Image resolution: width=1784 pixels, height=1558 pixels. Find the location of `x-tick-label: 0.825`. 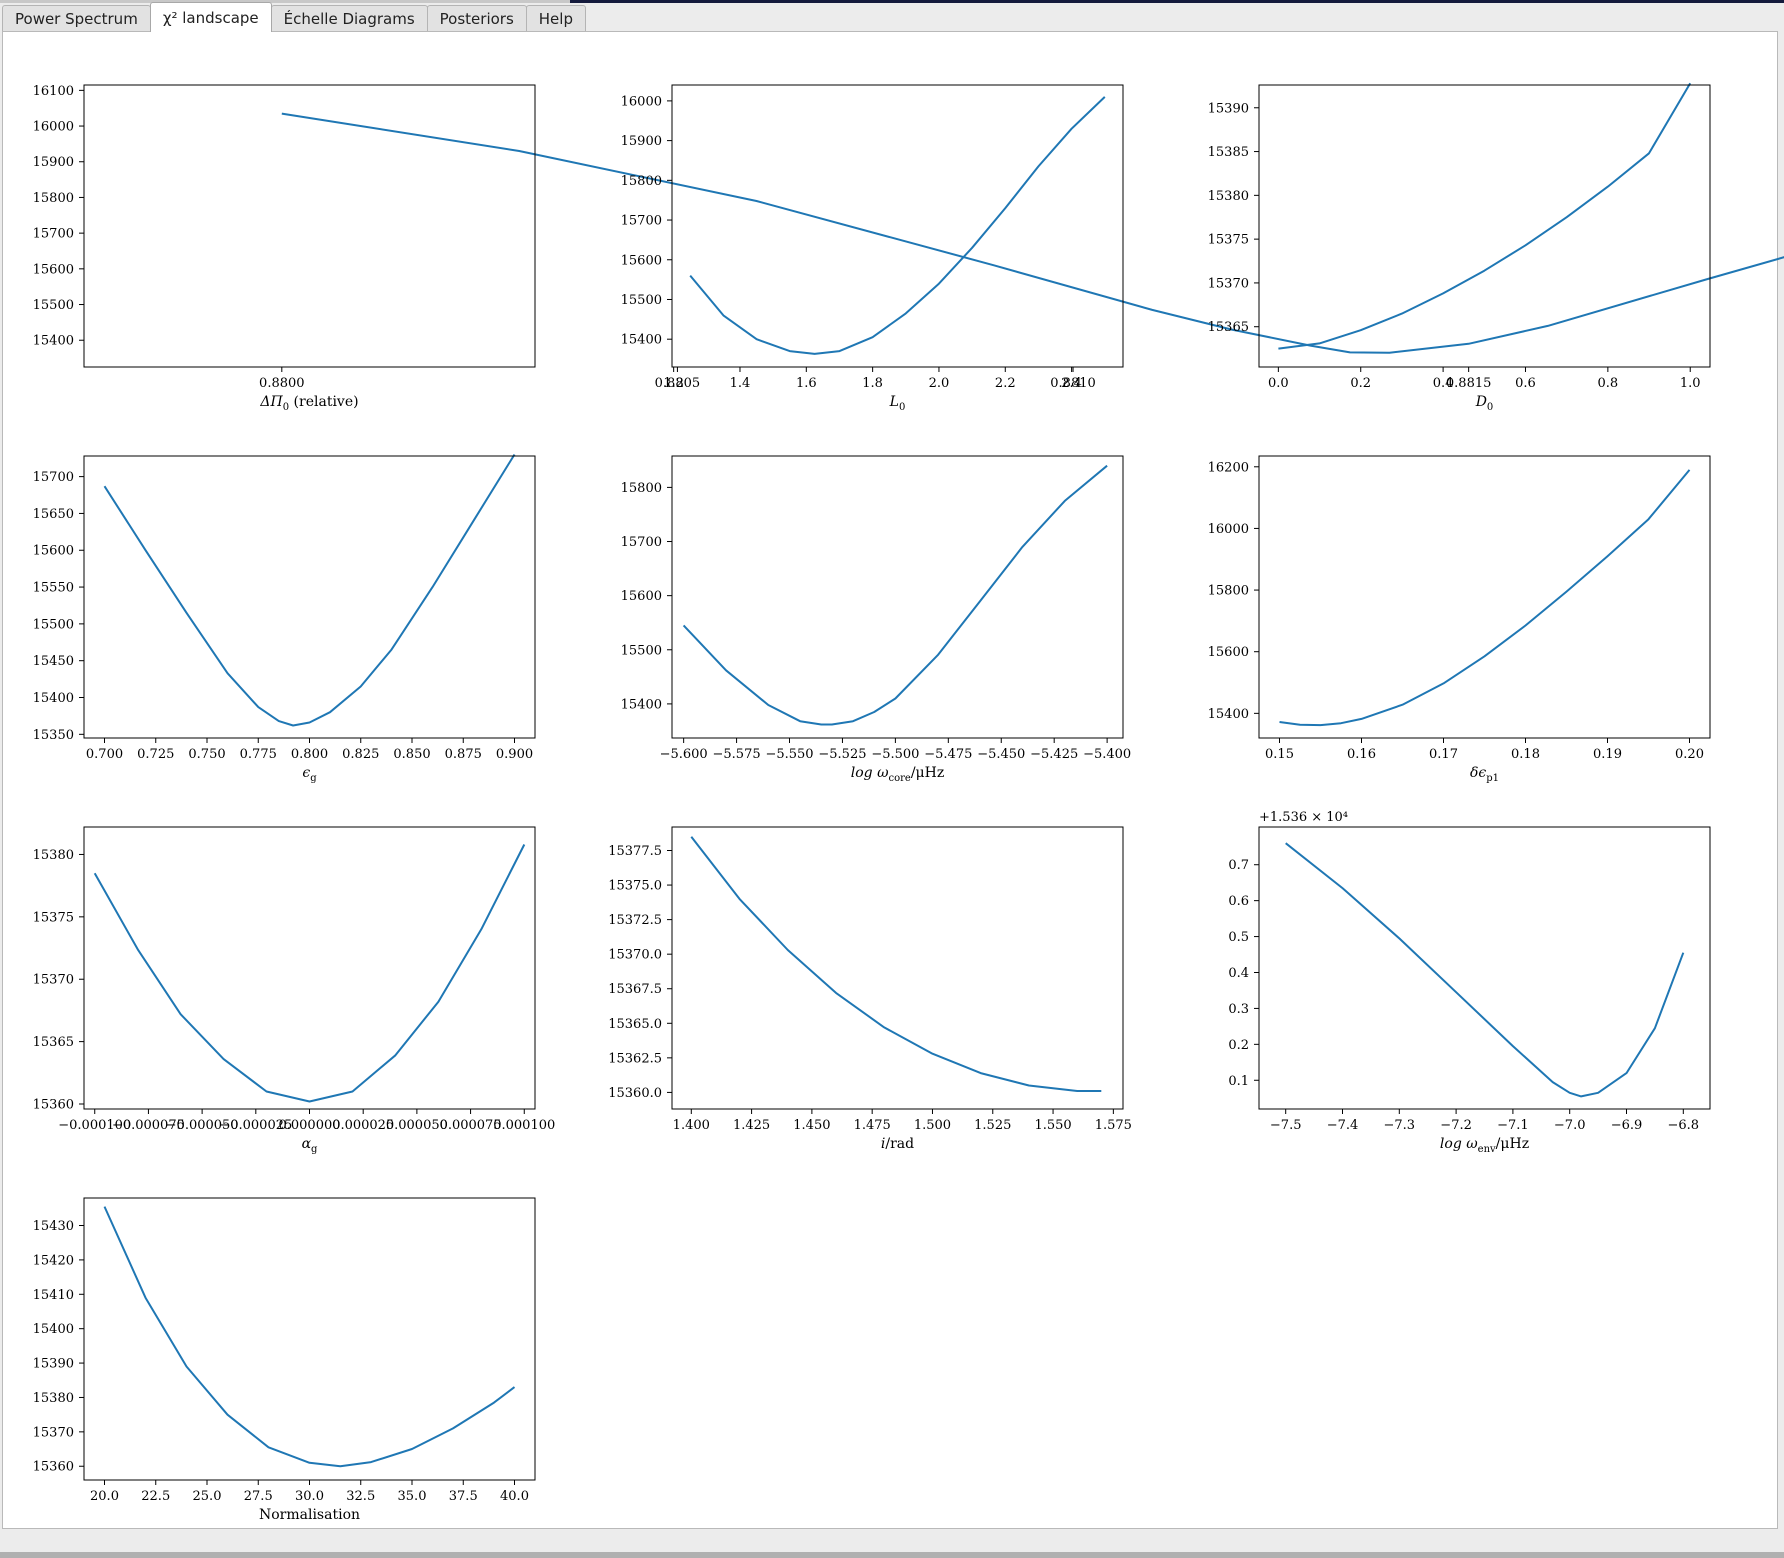

x-tick-label: 0.825 is located at coordinates (360, 754).